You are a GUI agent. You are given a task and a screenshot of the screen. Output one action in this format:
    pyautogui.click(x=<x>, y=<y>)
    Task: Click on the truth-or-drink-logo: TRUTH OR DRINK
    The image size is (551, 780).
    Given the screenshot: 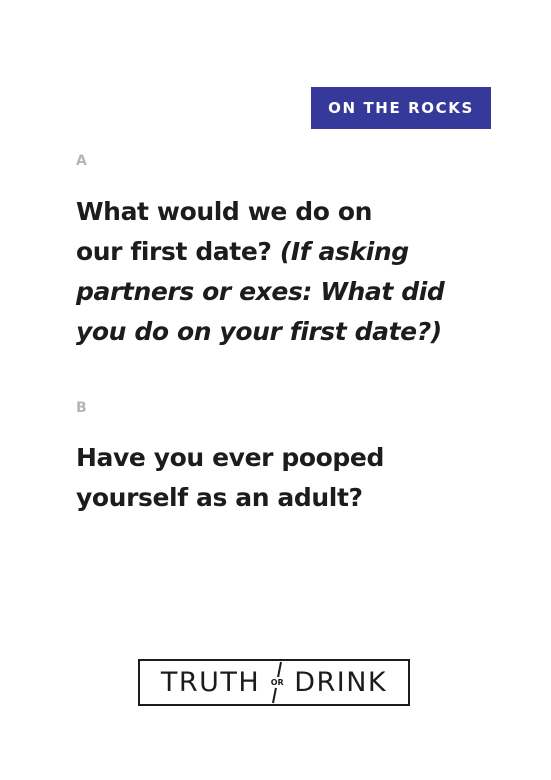 What is the action you would take?
    pyautogui.click(x=274, y=682)
    